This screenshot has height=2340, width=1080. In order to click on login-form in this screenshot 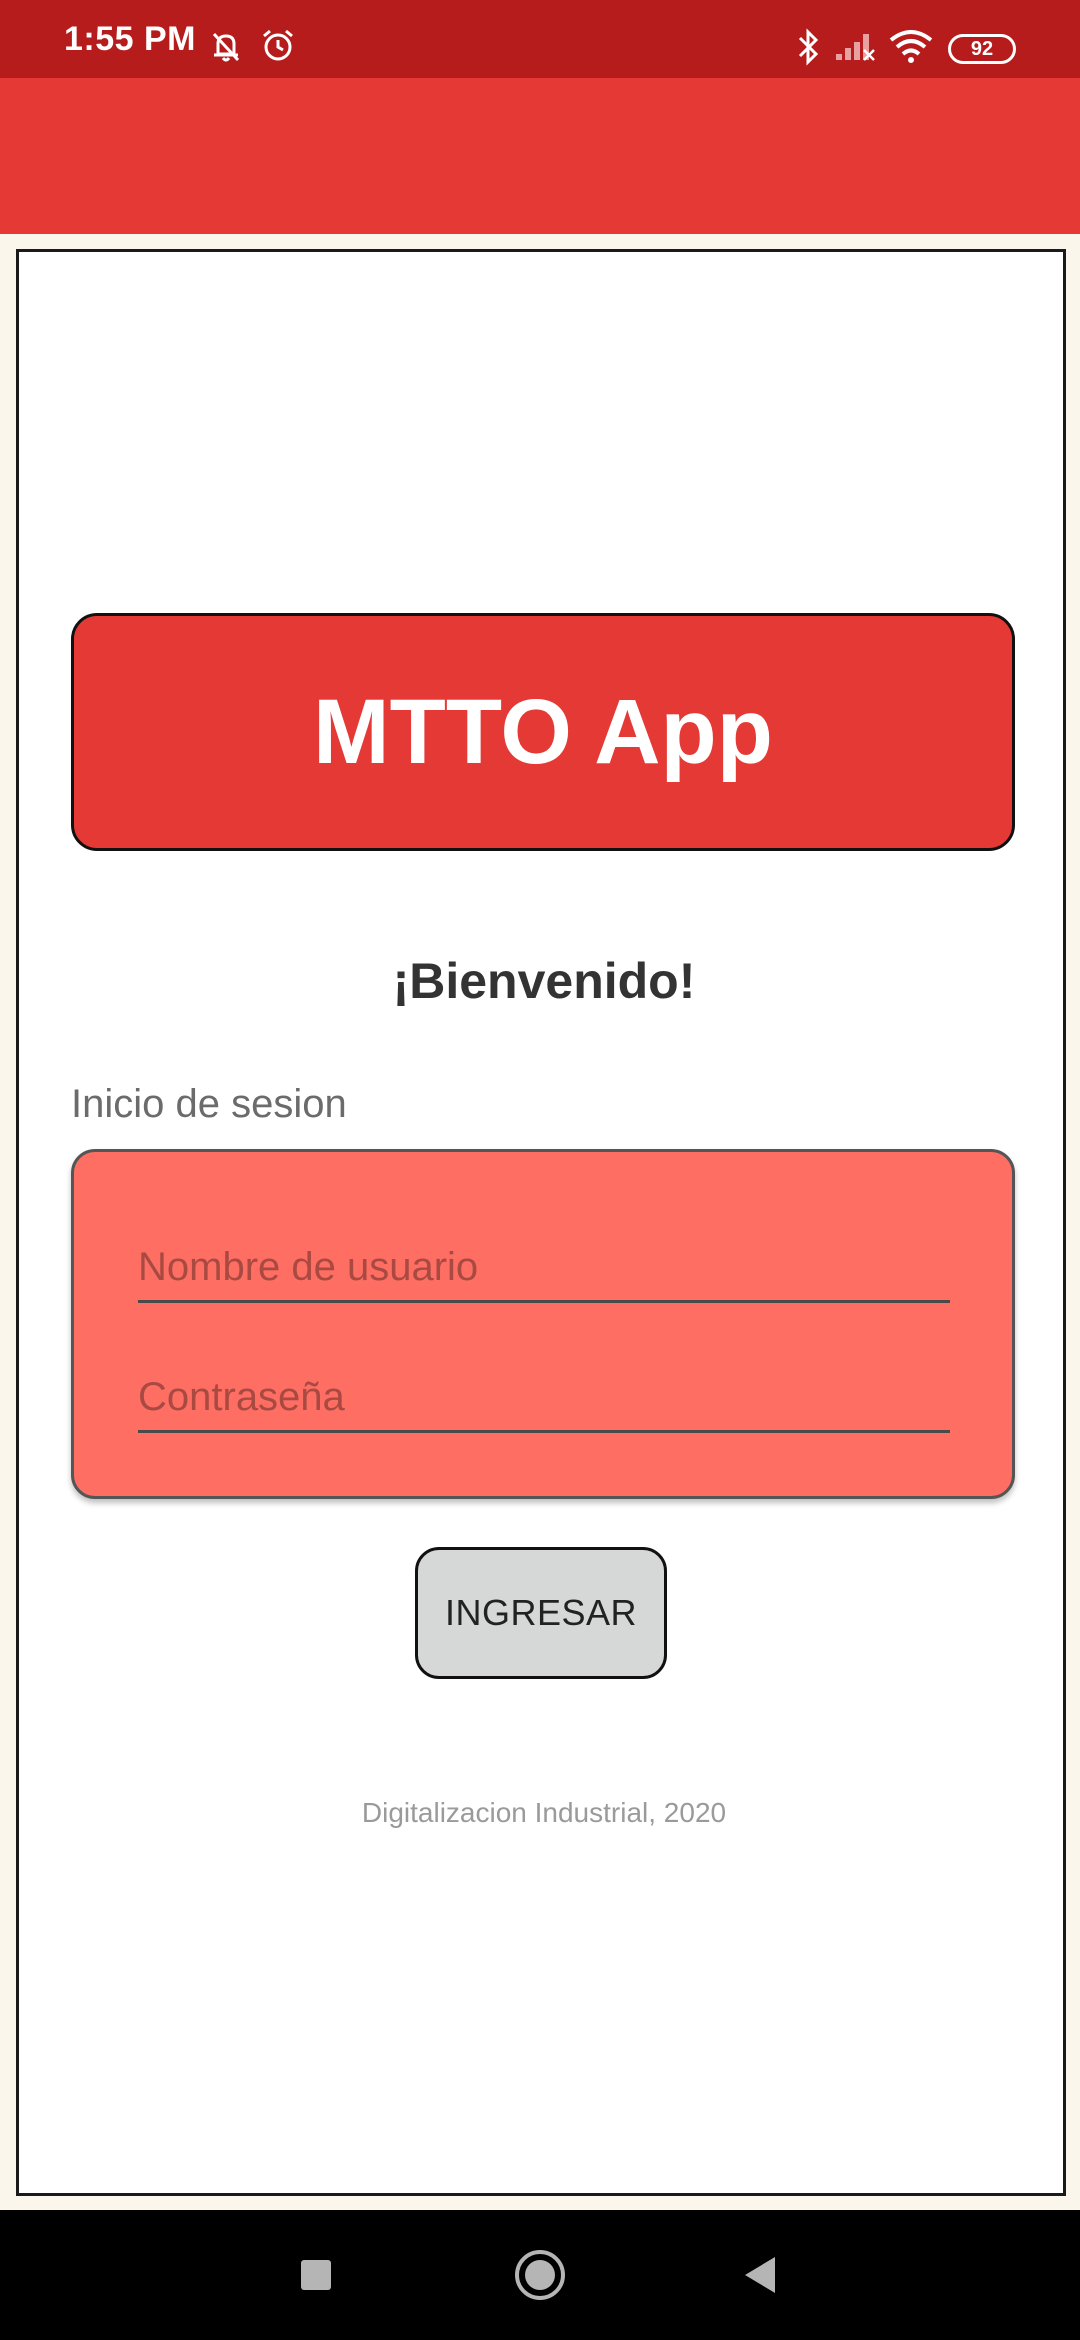, I will do `click(543, 1324)`.